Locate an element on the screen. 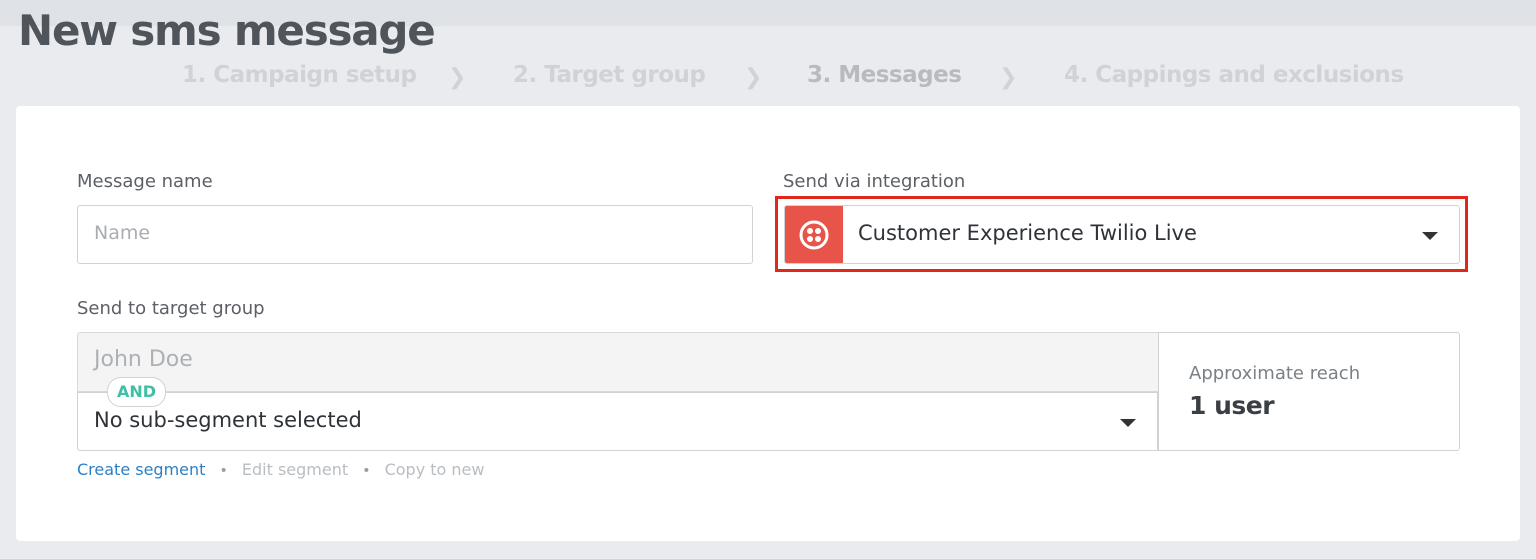 The image size is (1536, 559). twilio-icon is located at coordinates (814, 235).